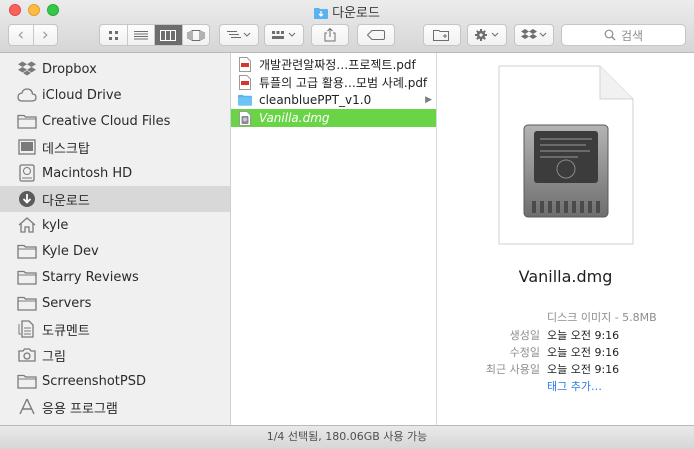 The width and height of the screenshot is (694, 449). What do you see at coordinates (67, 303) in the screenshot?
I see `sidebar-item-label: Servers` at bounding box center [67, 303].